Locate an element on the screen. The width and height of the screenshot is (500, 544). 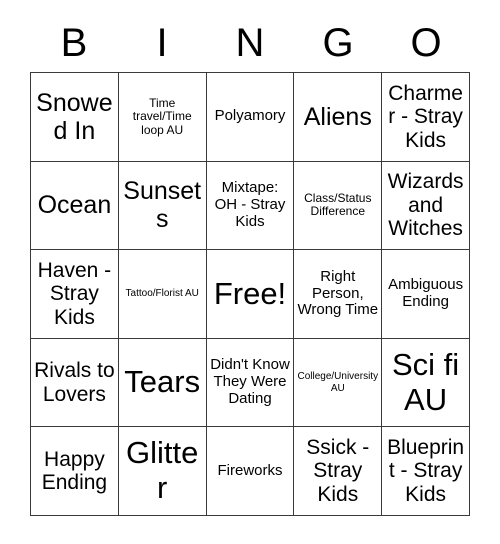
bingo-cell-label: Aliens is located at coordinates (337, 116).